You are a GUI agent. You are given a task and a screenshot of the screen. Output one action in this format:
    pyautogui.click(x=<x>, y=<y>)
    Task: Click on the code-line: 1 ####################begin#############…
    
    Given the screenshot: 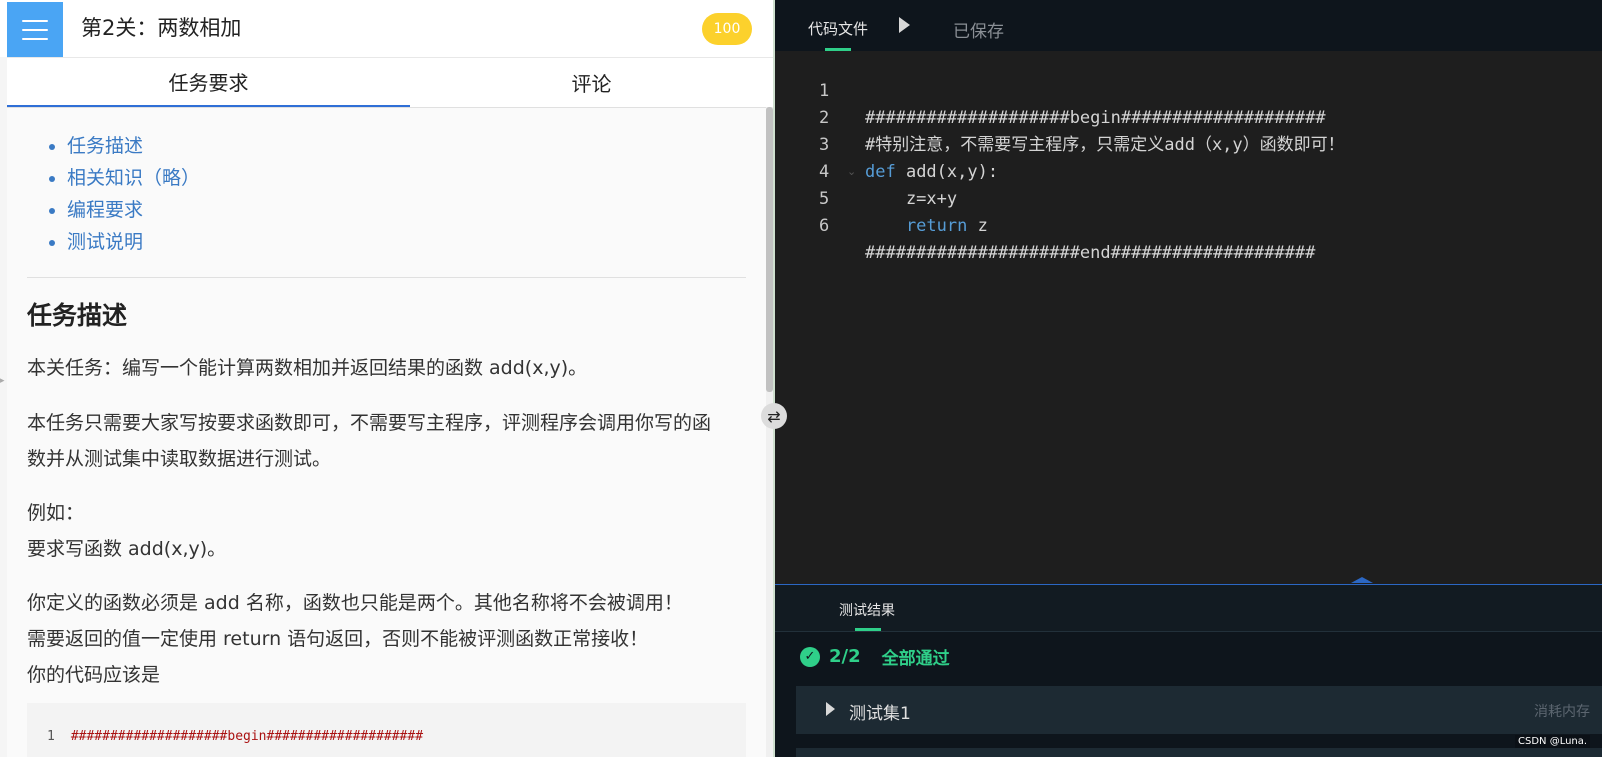 What is the action you would take?
    pyautogui.click(x=1188, y=89)
    